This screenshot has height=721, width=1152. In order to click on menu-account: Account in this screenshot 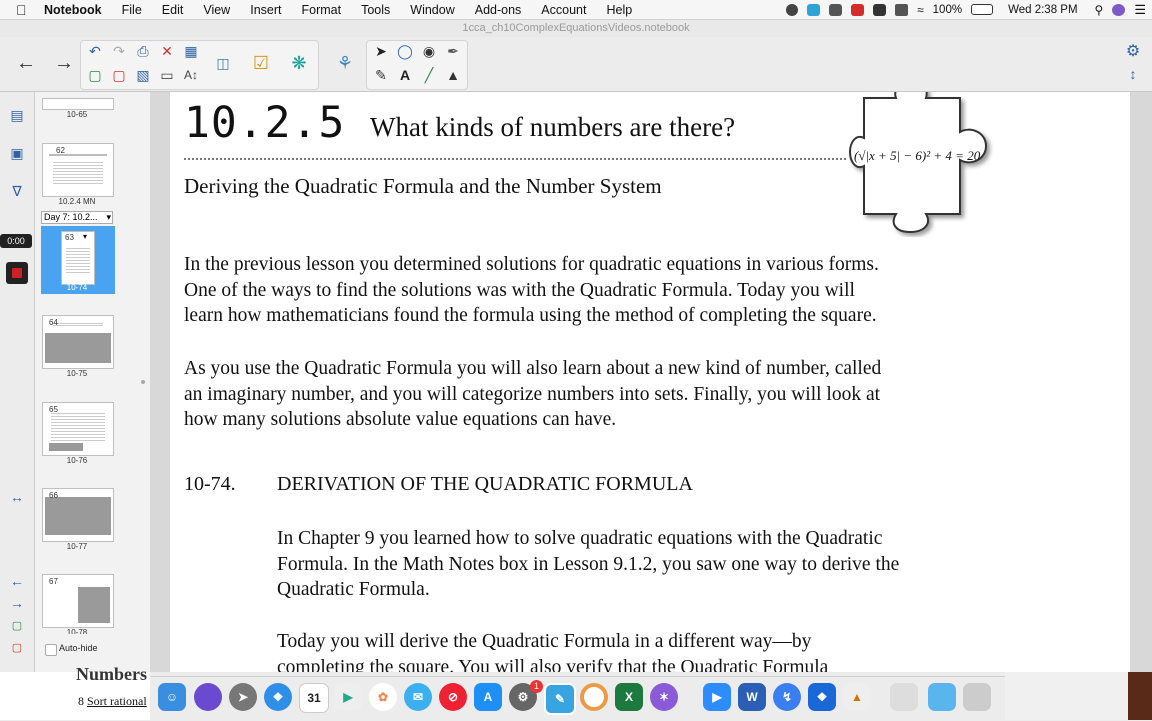, I will do `click(563, 10)`.